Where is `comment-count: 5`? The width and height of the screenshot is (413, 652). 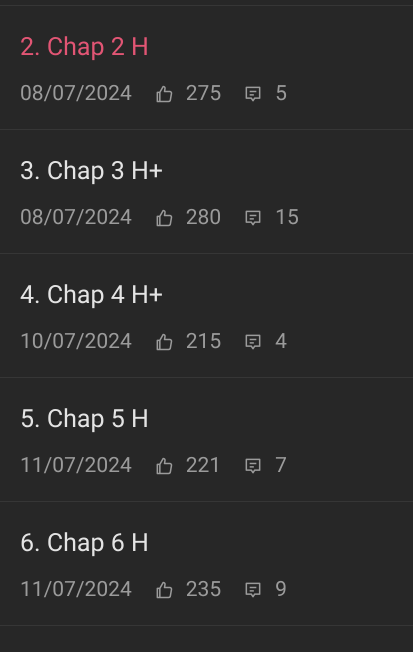 comment-count: 5 is located at coordinates (281, 94).